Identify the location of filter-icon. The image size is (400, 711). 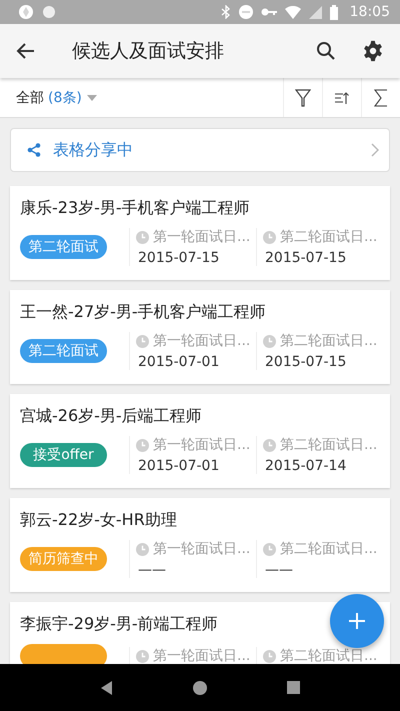
(303, 97).